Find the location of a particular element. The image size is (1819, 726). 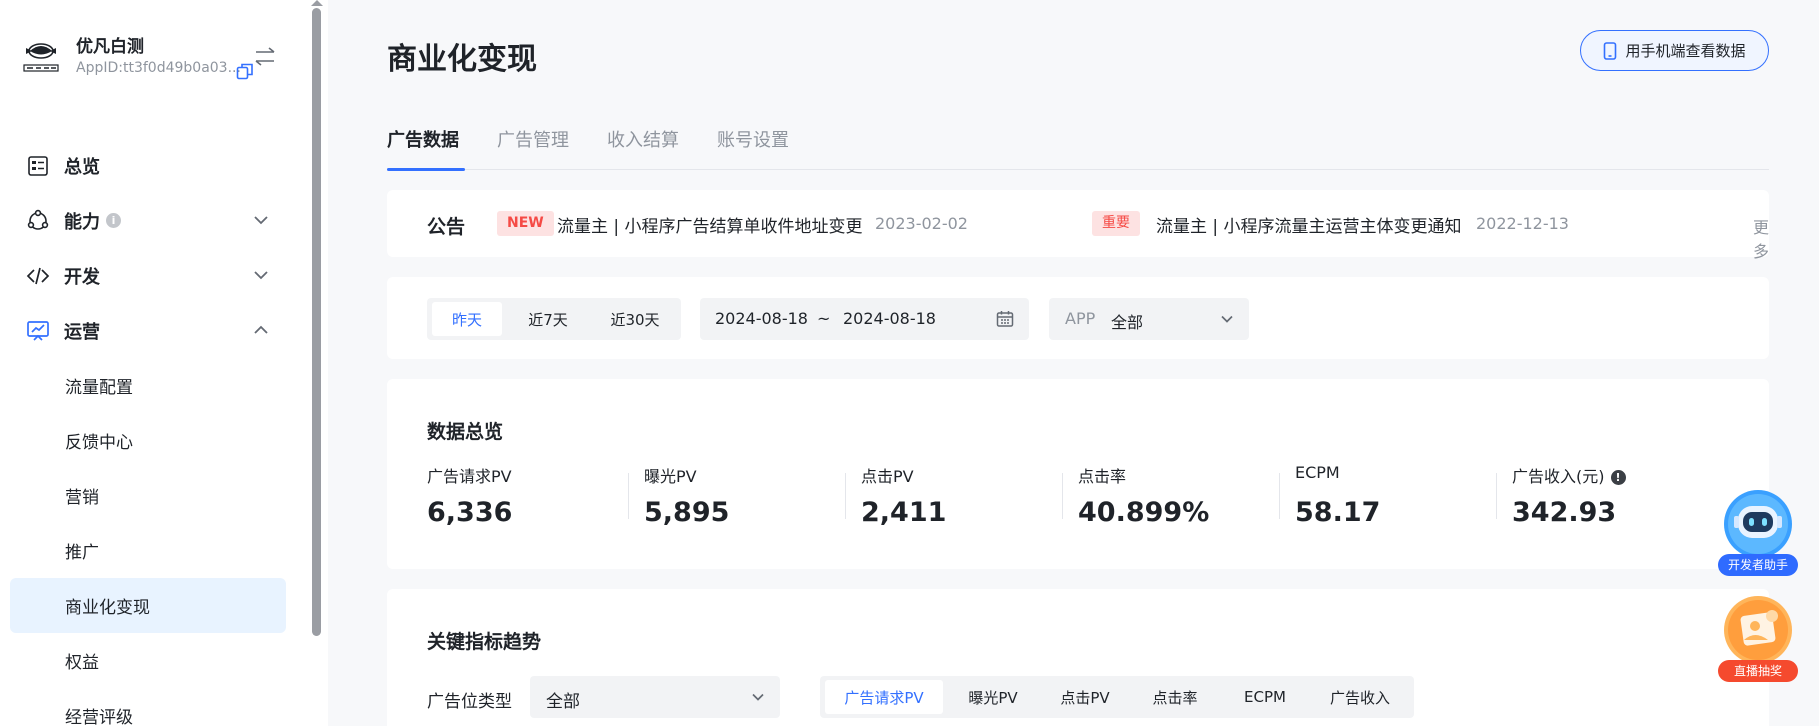

notice-link: 流量主 | 小程序流量主运营主体变更通知 is located at coordinates (1309, 224).